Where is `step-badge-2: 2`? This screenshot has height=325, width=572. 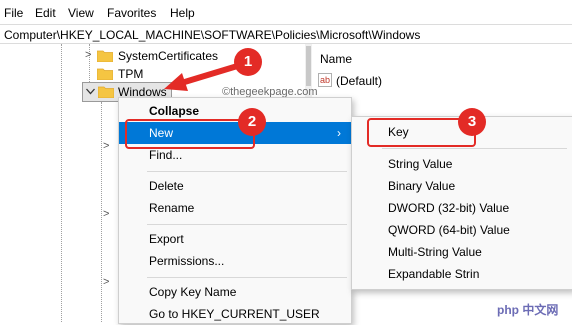 step-badge-2: 2 is located at coordinates (252, 122).